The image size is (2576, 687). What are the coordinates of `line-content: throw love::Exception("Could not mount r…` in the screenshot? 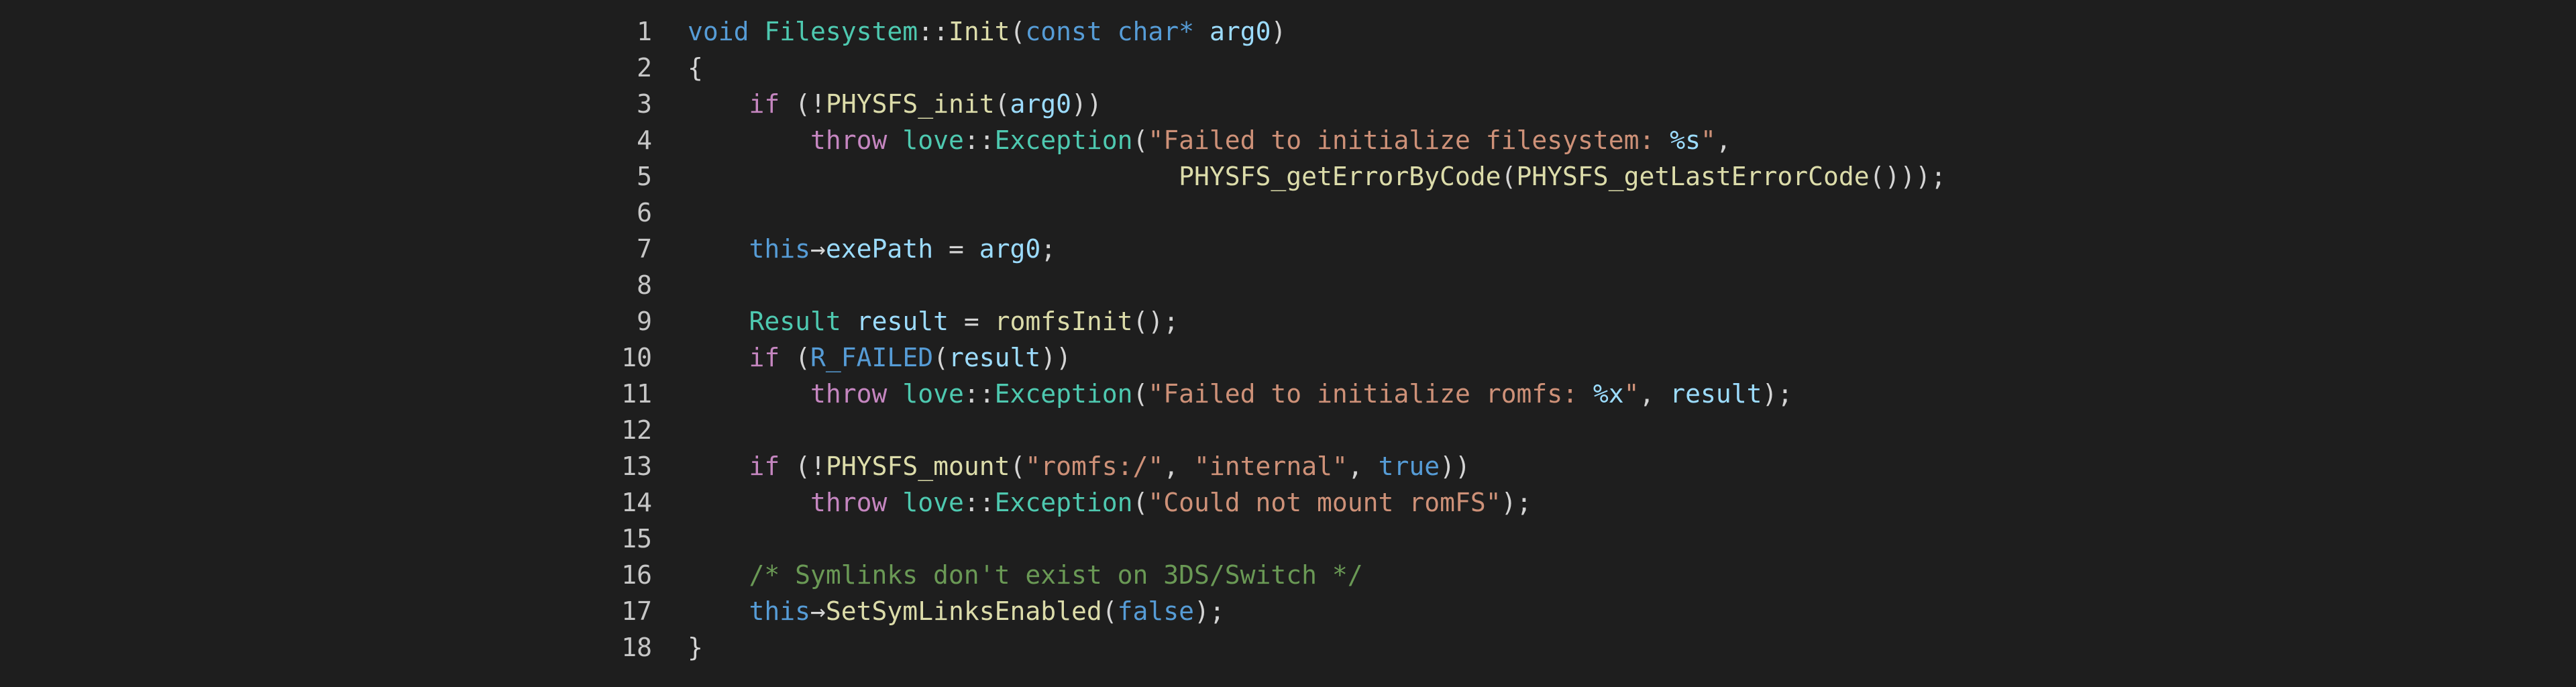 It's located at (1110, 502).